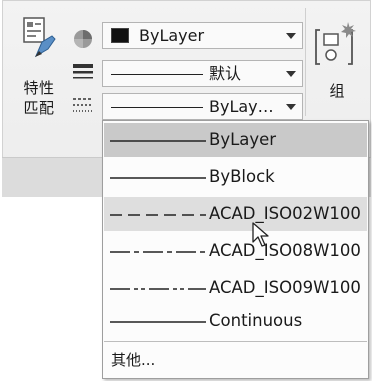 The height and width of the screenshot is (381, 372). What do you see at coordinates (285, 213) in the screenshot?
I see `linetype-option-label: ACAD_ISO02W100` at bounding box center [285, 213].